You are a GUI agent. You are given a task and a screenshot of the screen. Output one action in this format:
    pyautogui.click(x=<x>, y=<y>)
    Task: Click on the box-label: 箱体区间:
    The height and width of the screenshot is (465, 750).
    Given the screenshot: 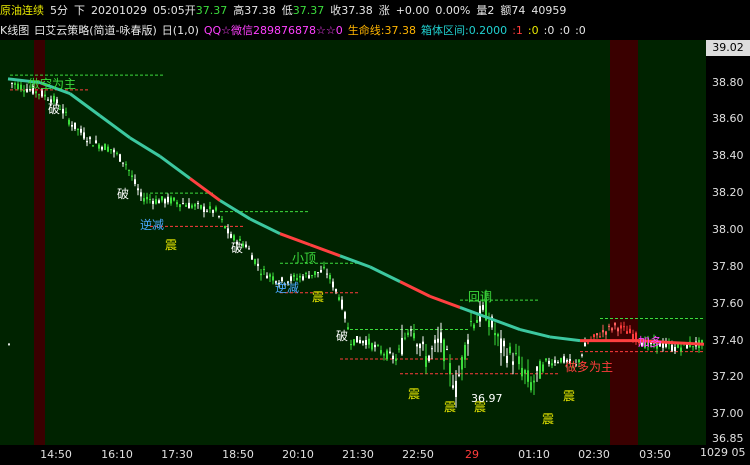 What is the action you would take?
    pyautogui.click(x=444, y=30)
    